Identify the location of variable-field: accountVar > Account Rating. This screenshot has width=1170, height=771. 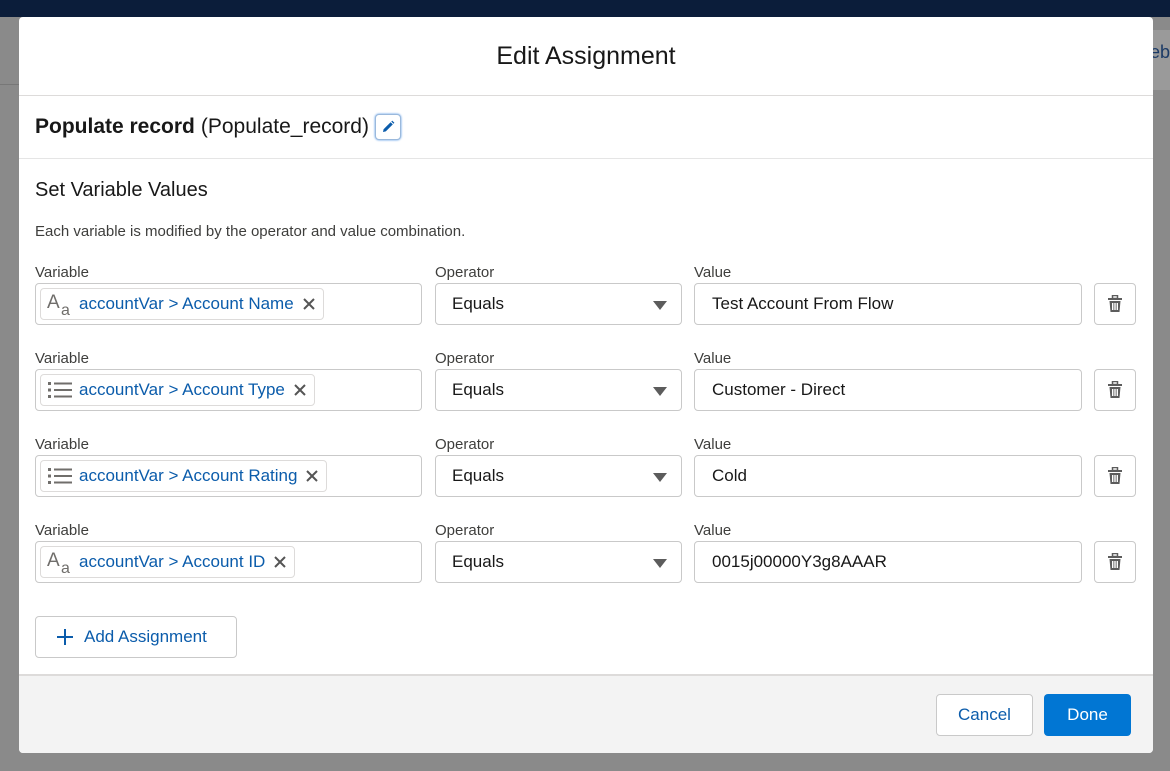
(228, 476).